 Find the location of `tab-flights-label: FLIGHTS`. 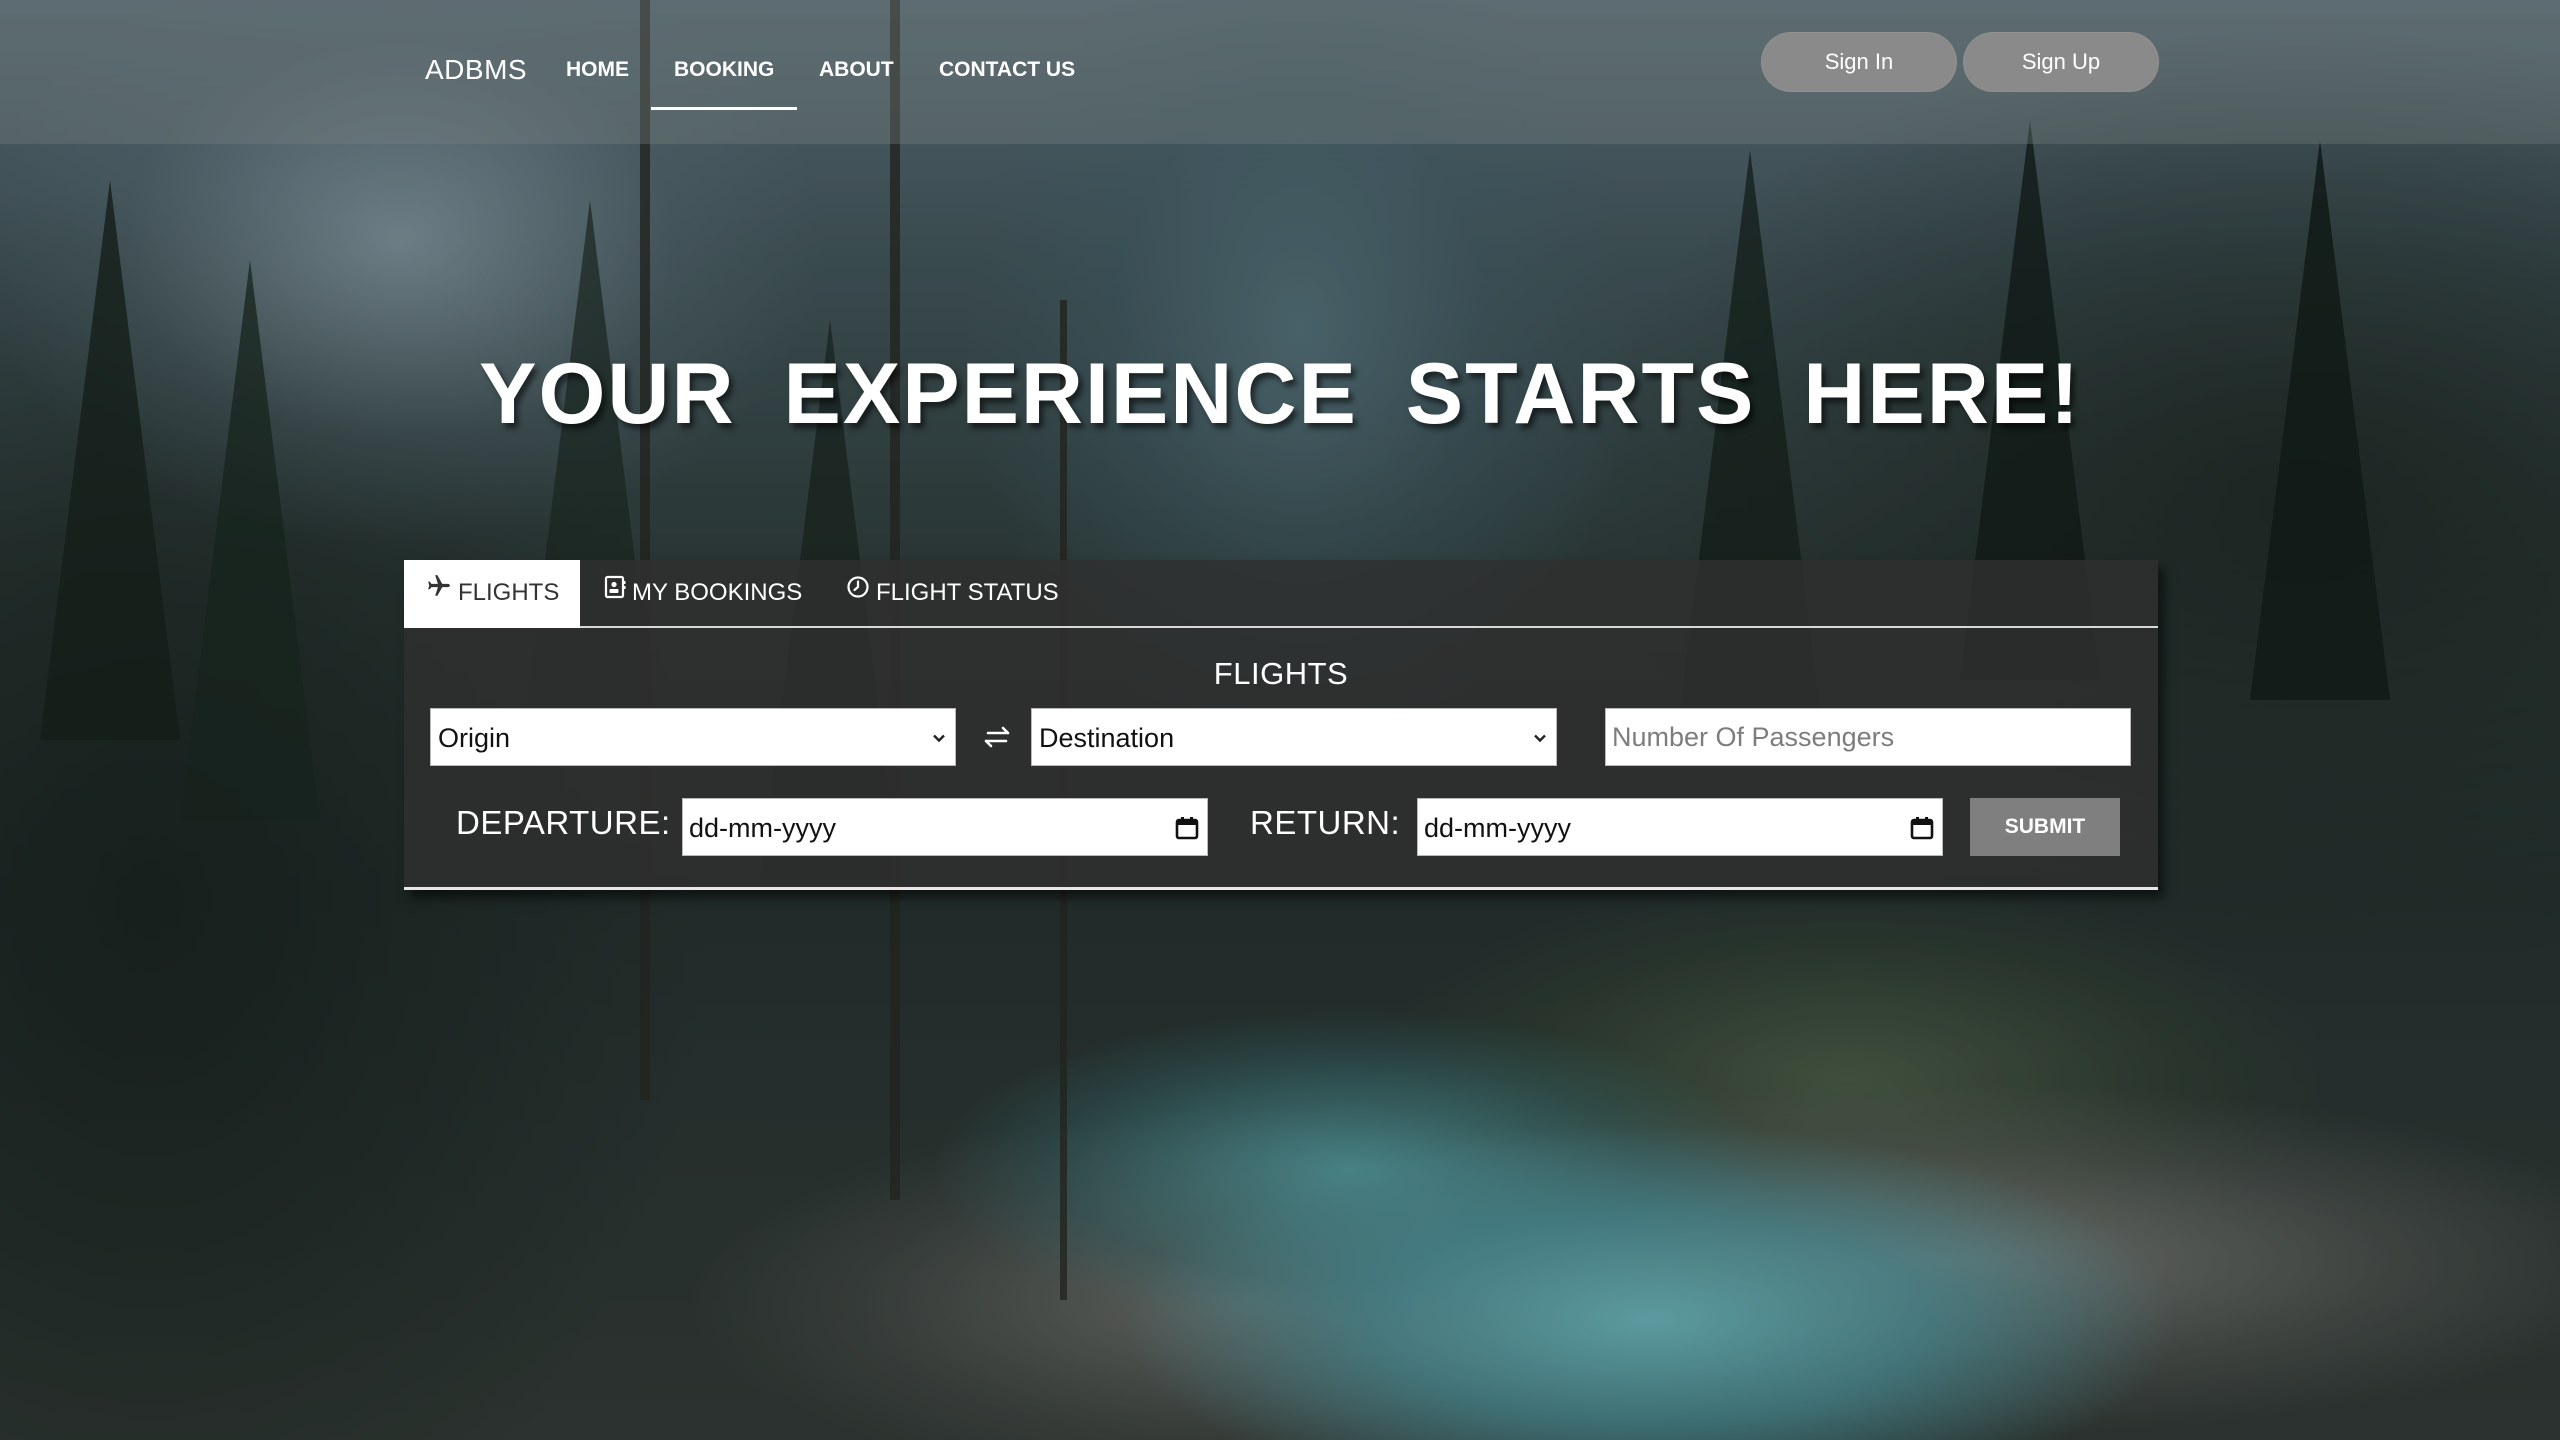

tab-flights-label: FLIGHTS is located at coordinates (509, 592).